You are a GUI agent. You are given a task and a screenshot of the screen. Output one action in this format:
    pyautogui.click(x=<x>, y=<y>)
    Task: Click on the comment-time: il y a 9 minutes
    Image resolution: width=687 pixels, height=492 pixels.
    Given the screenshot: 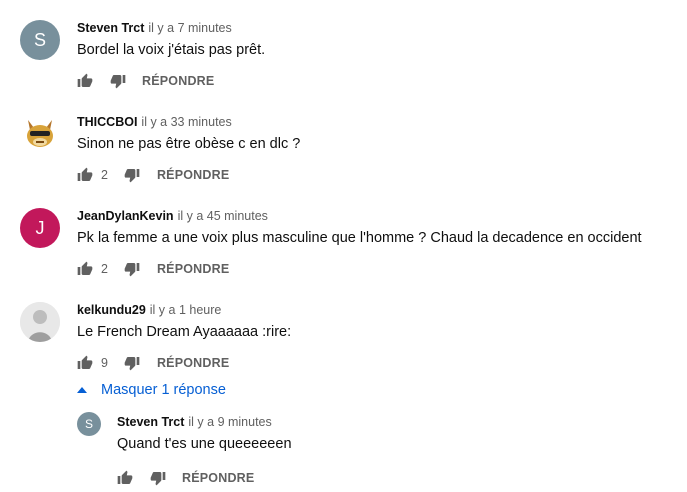 What is the action you would take?
    pyautogui.click(x=229, y=422)
    